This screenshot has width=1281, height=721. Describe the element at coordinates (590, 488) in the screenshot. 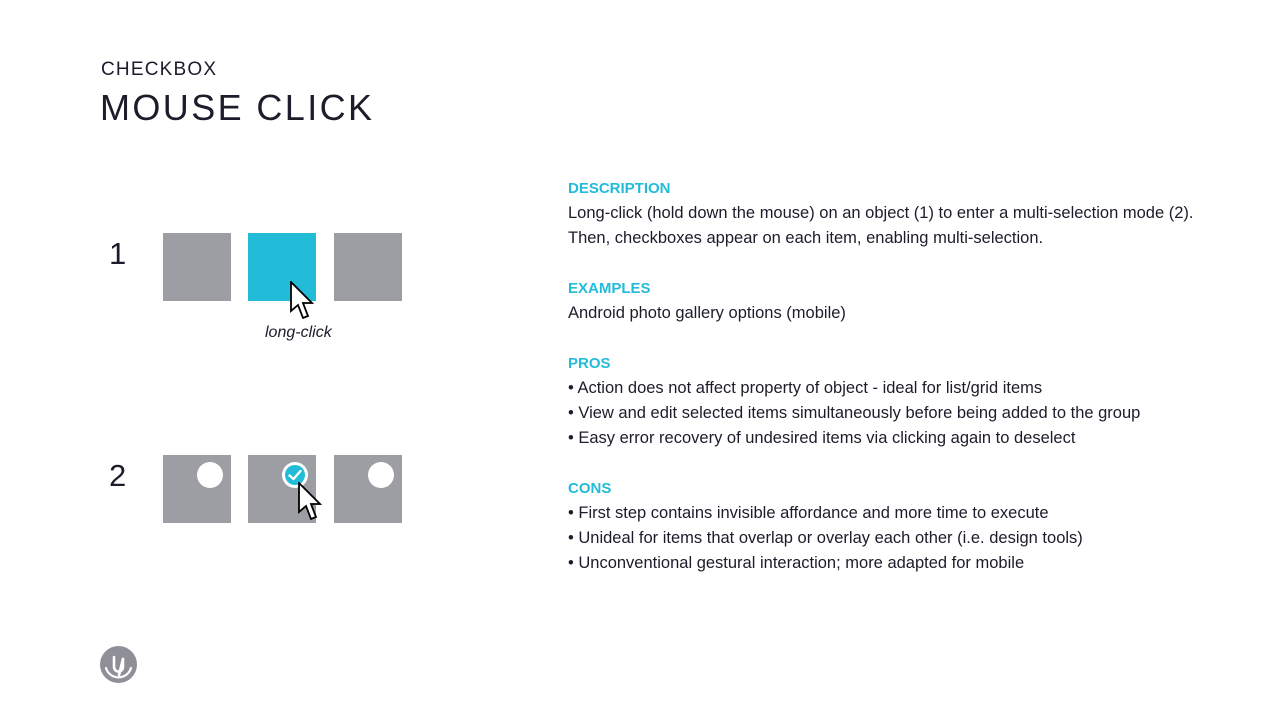

I see `cons-heading: CONS` at that location.